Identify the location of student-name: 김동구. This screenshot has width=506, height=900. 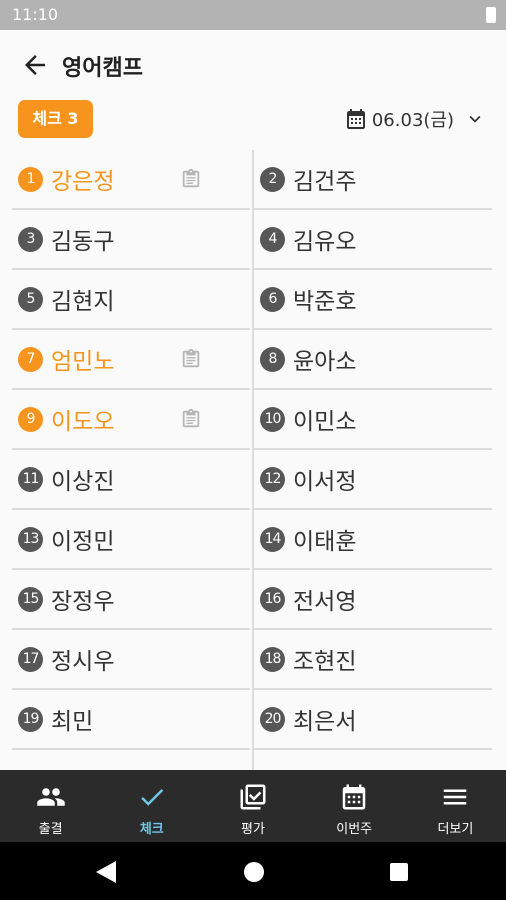
(83, 242).